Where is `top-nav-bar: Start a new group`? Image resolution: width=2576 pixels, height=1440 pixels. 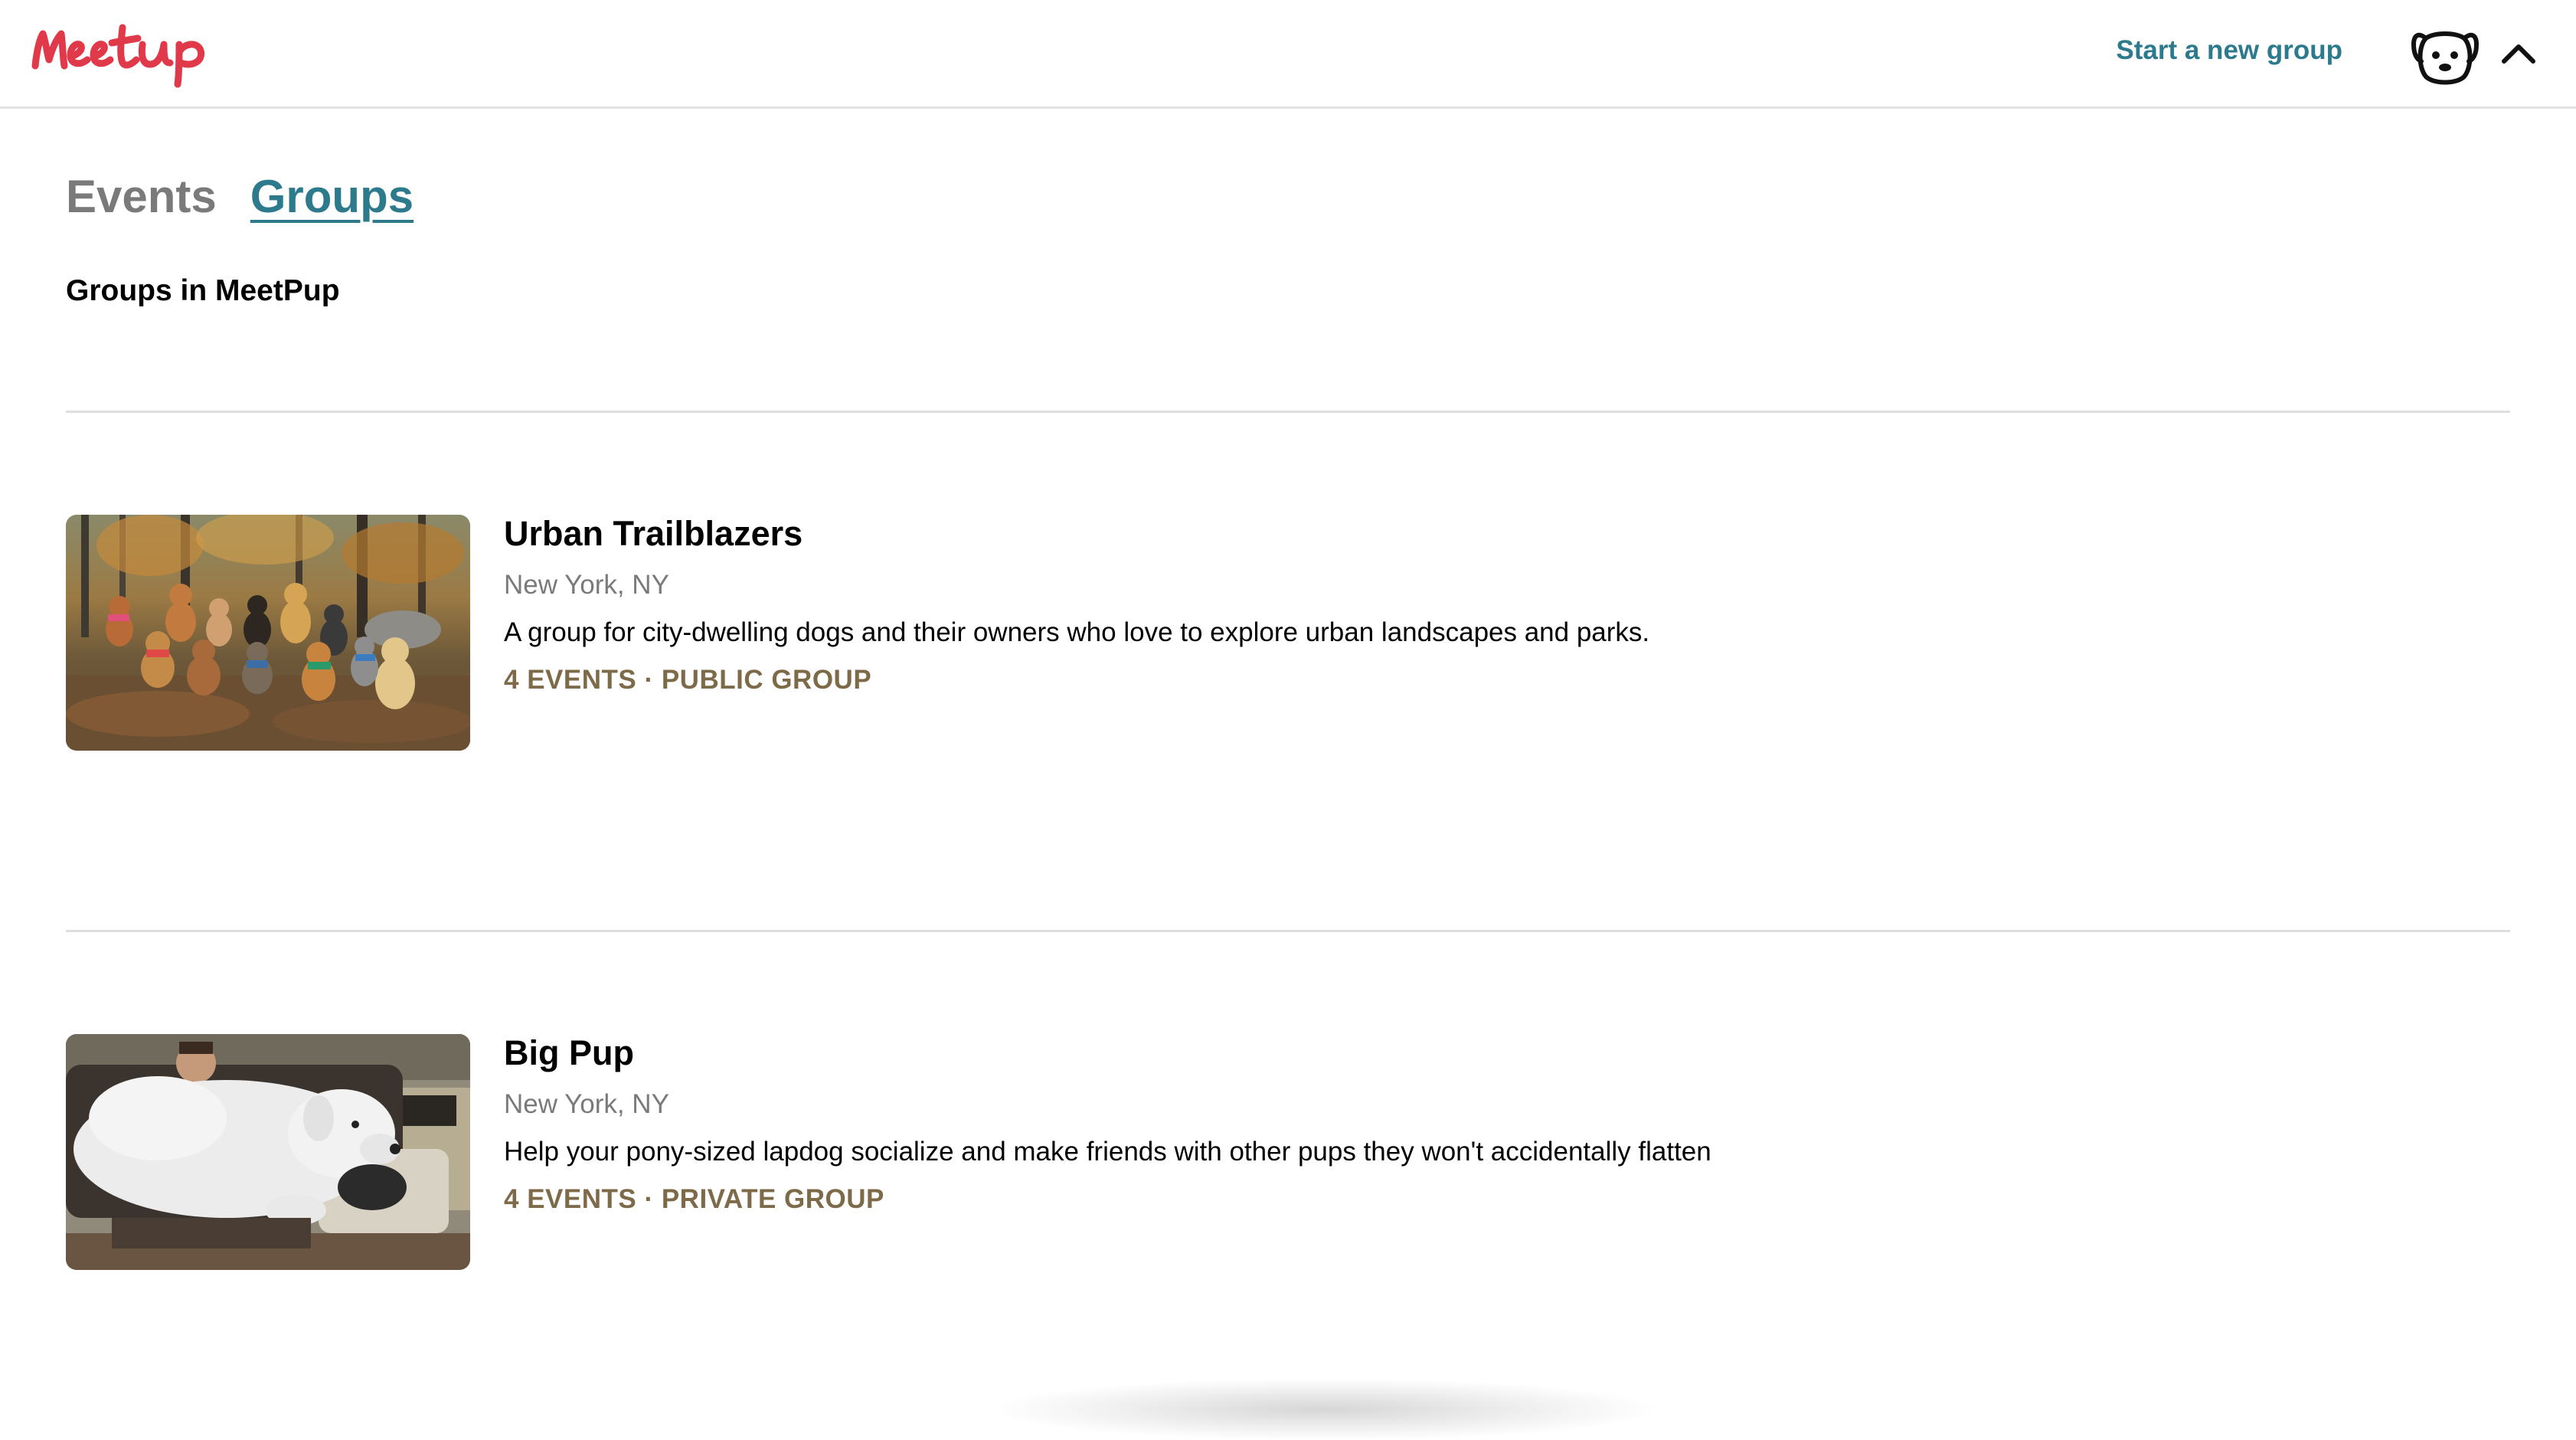 top-nav-bar: Start a new group is located at coordinates (1288, 55).